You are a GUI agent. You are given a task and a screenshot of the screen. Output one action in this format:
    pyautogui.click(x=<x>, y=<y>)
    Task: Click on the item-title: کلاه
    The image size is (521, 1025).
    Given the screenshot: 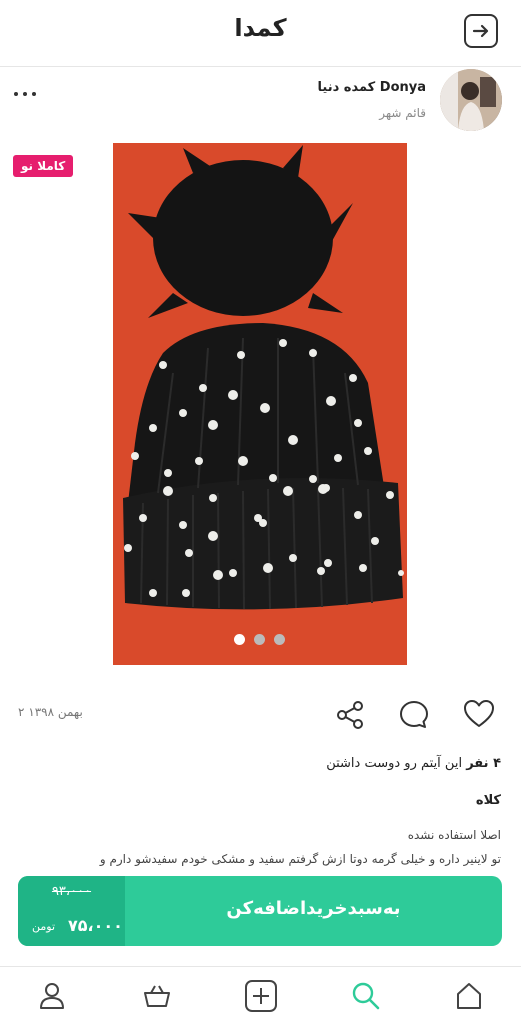 What is the action you would take?
    pyautogui.click(x=488, y=800)
    